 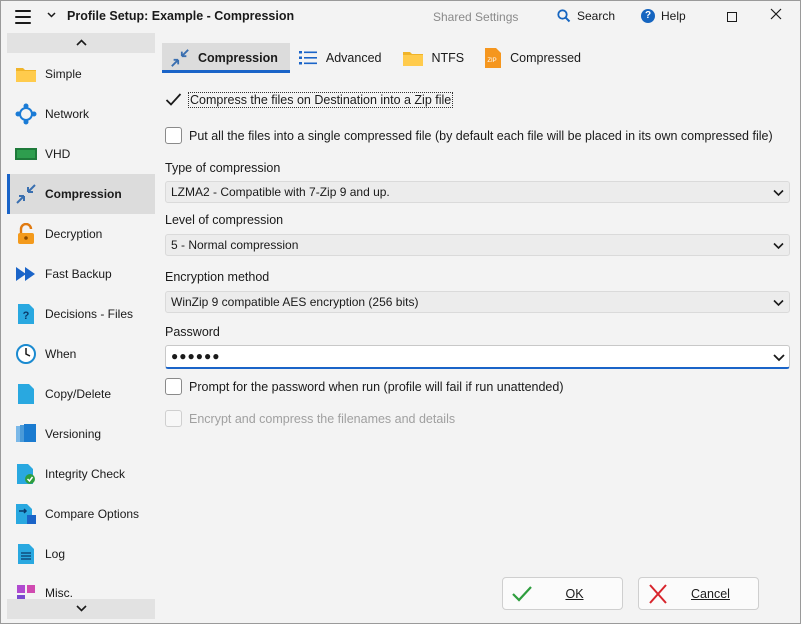 What do you see at coordinates (192, 332) in the screenshot?
I see `password-label: Password` at bounding box center [192, 332].